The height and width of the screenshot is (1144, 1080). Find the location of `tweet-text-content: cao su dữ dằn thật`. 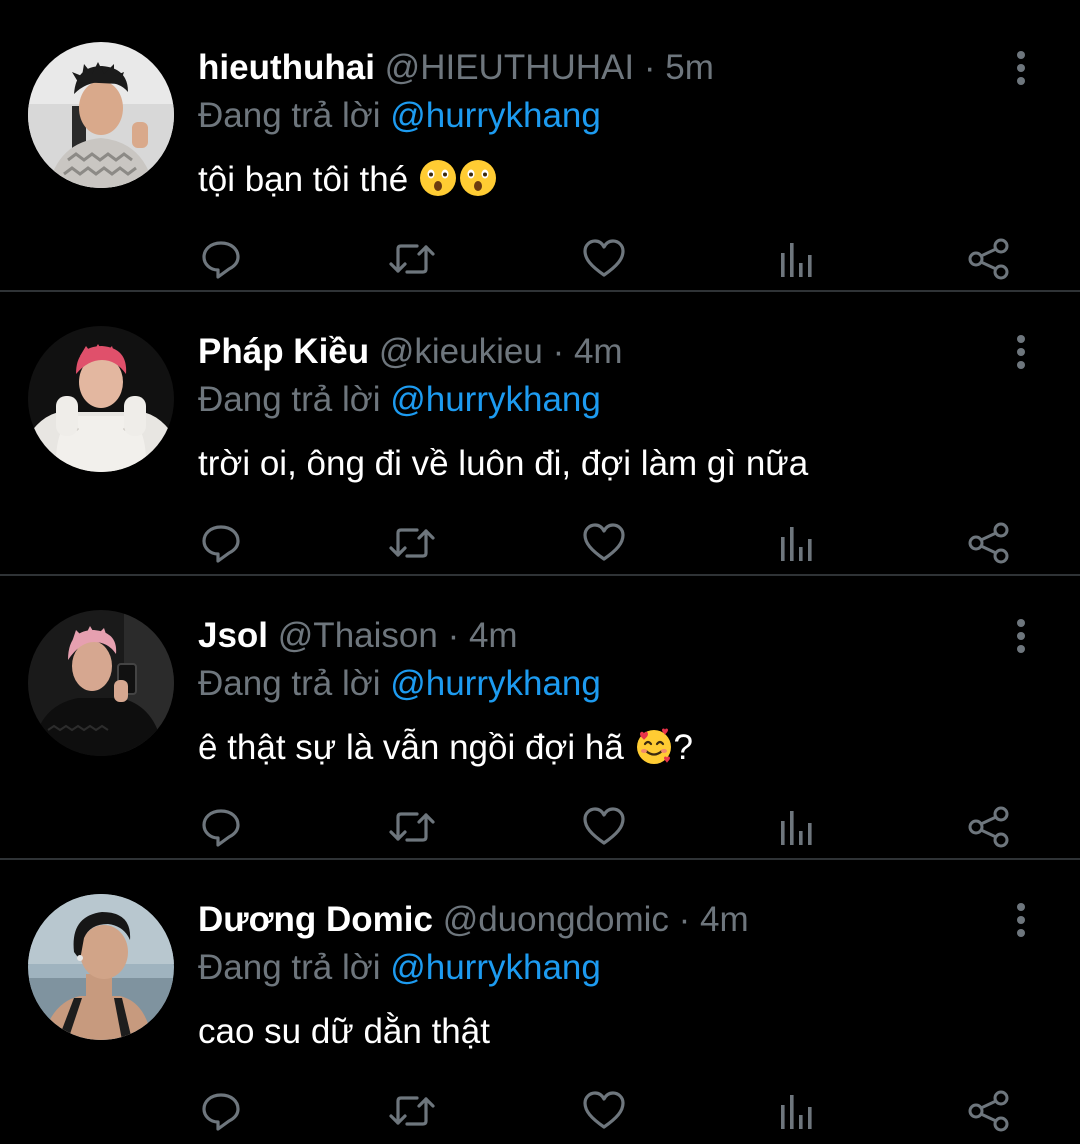

tweet-text-content: cao su dữ dằn thật is located at coordinates (344, 1031).